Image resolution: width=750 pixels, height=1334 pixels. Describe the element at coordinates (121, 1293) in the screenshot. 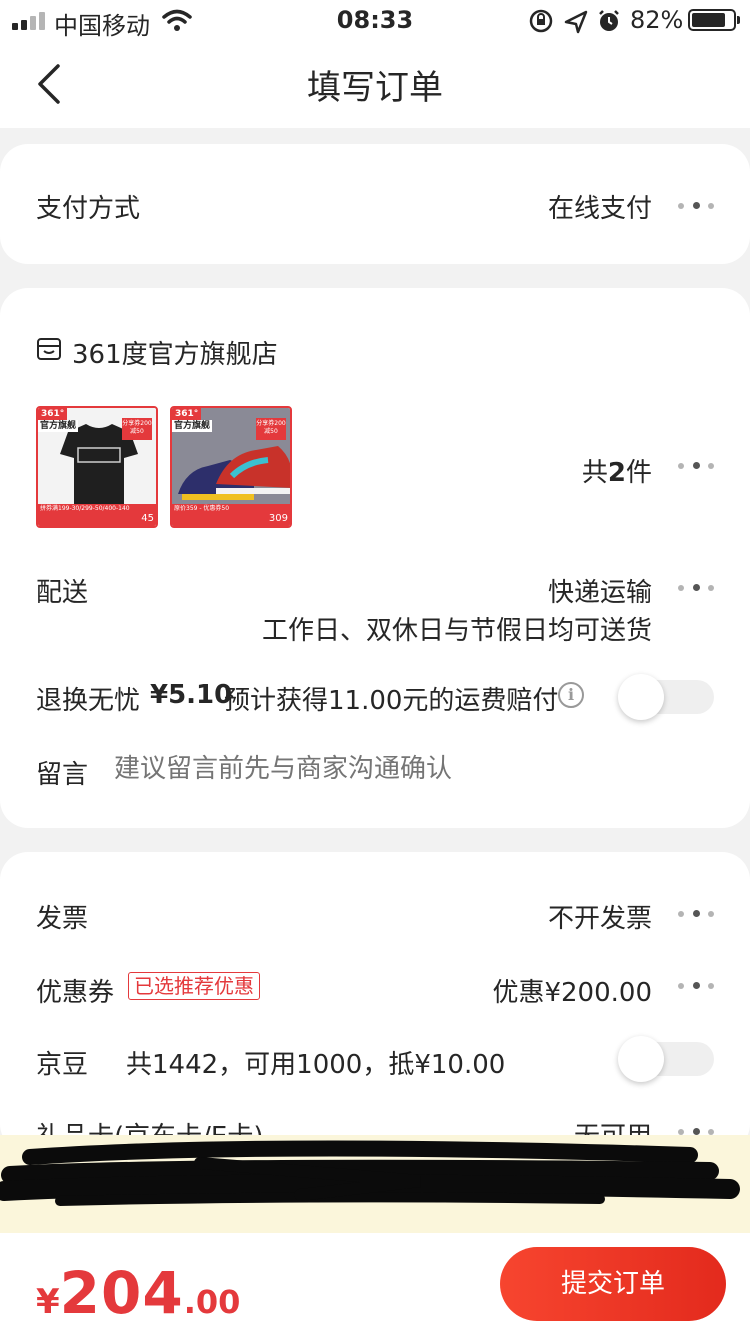

I see `price-integer: 204` at that location.